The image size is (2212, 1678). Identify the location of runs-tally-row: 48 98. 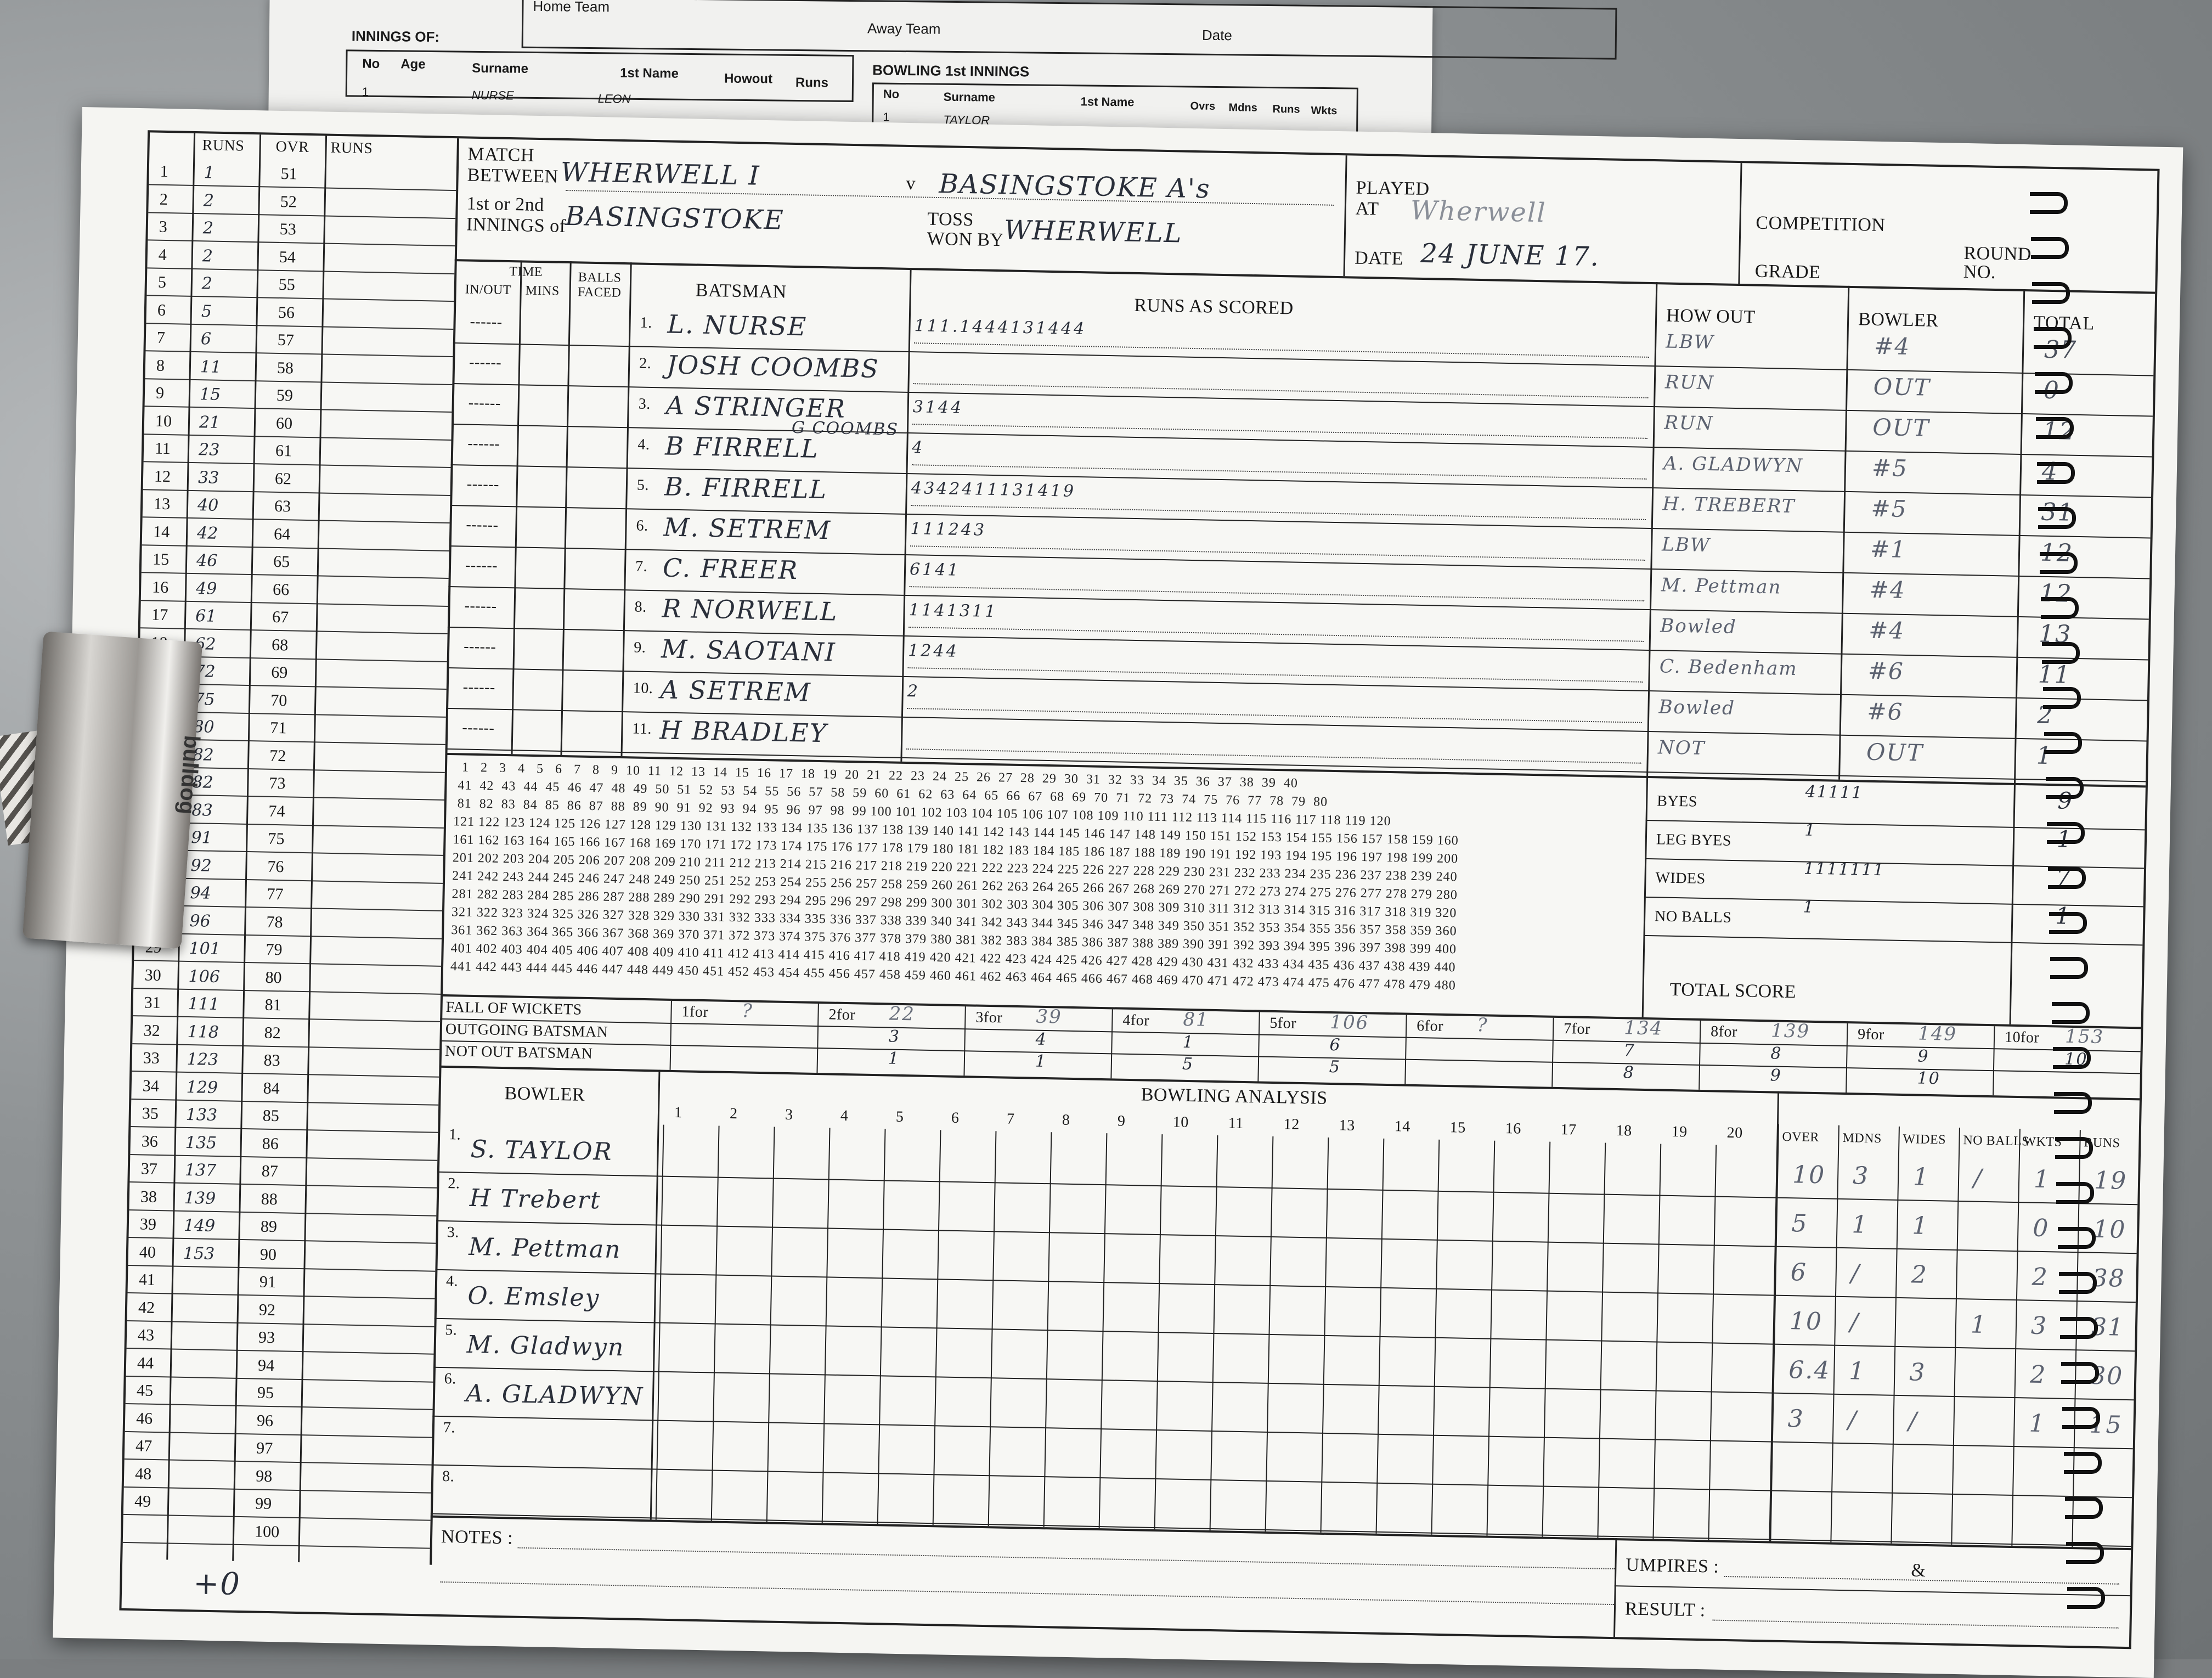
(277, 1478).